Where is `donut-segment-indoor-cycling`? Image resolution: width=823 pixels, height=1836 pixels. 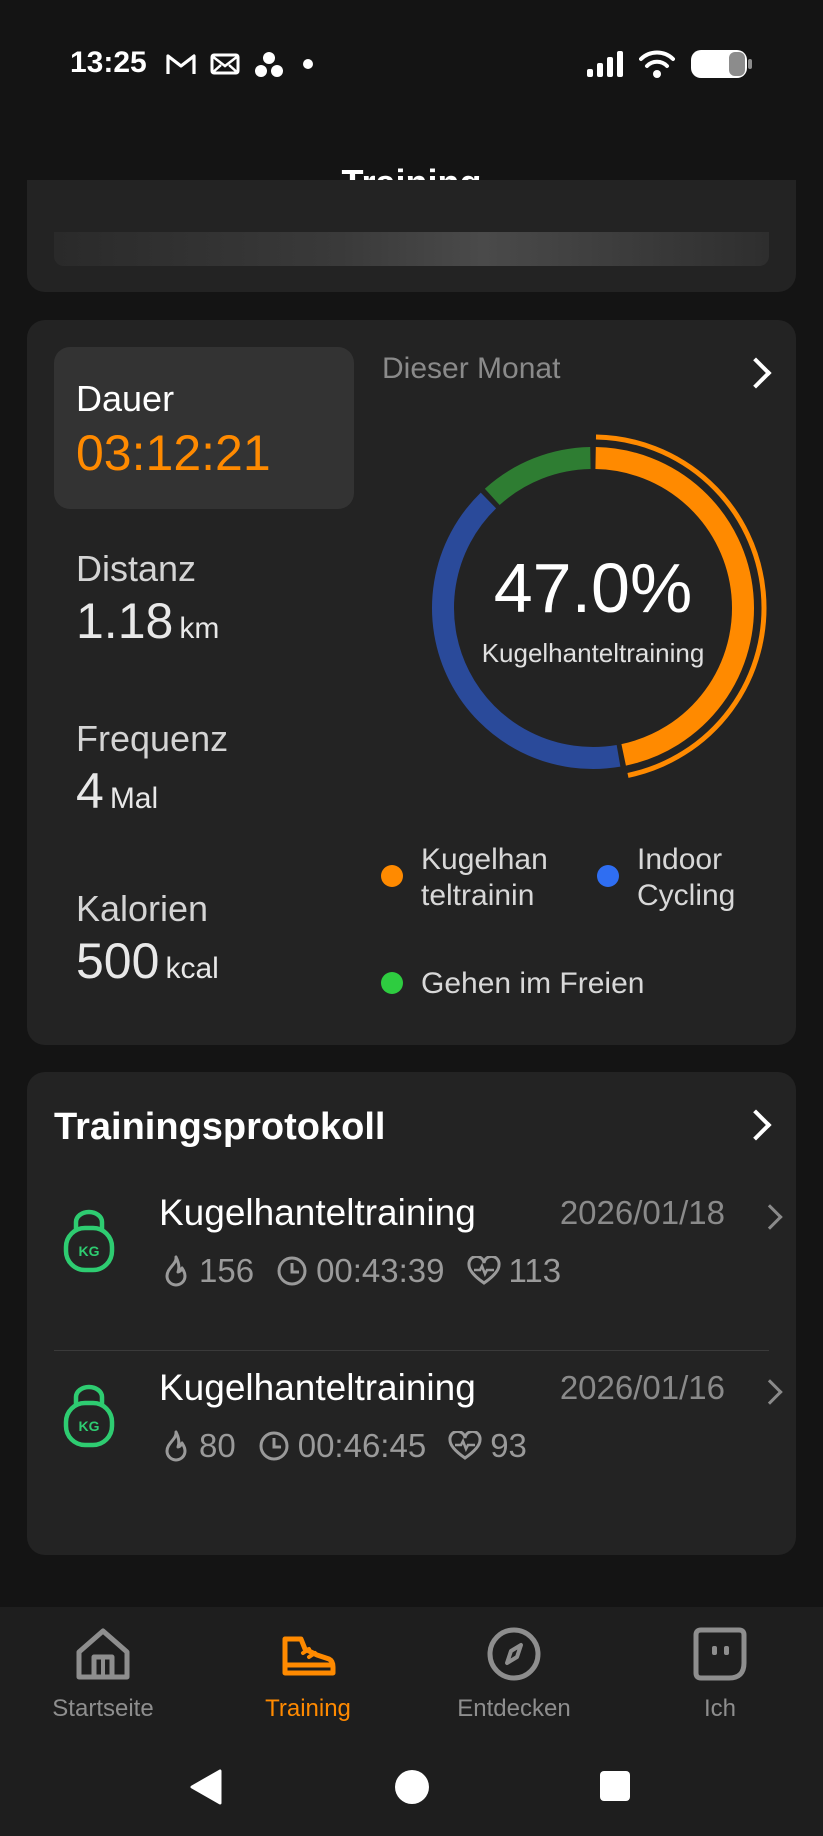
donut-segment-indoor-cycling is located at coordinates (526, 630).